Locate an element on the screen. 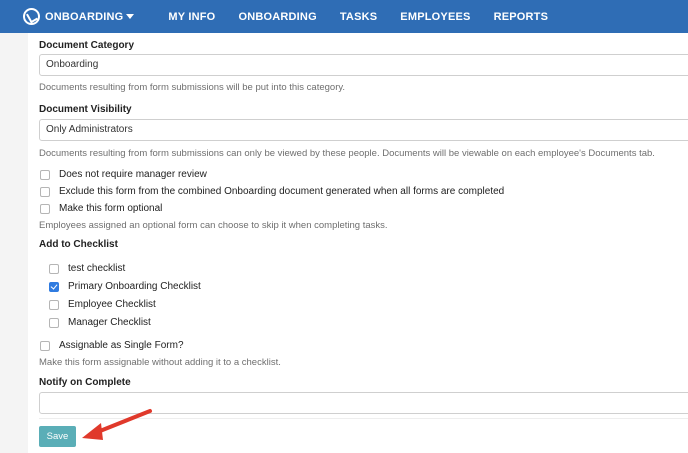 The height and width of the screenshot is (453, 688). checklist-item-test: test checklist is located at coordinates (87, 268).